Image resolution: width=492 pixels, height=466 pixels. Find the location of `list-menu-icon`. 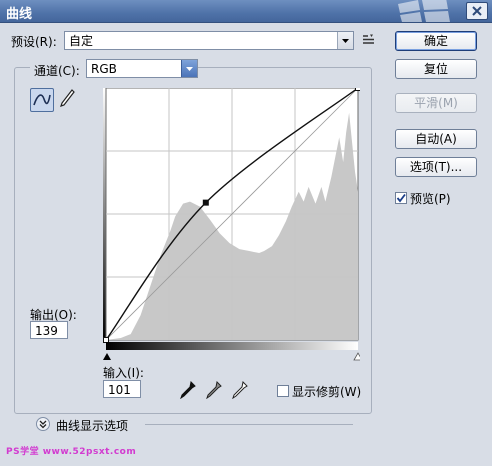

list-menu-icon is located at coordinates (369, 40).